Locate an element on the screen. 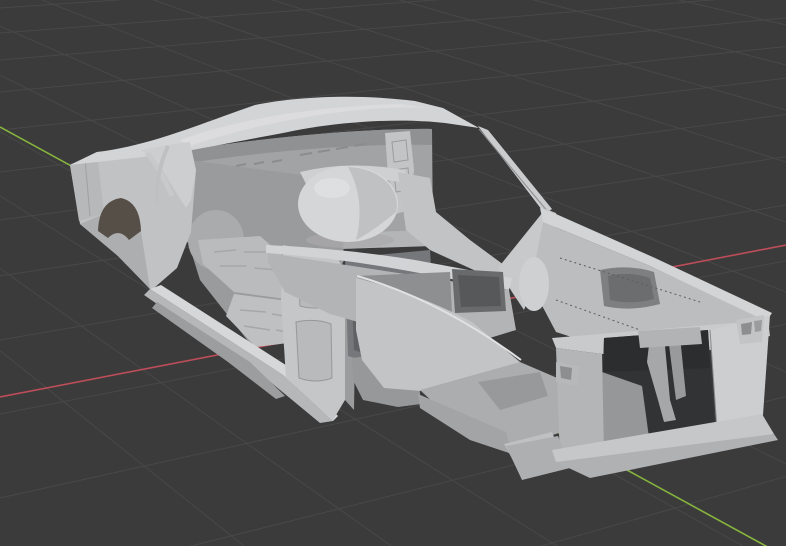  hinge-bracket-right-notch-a is located at coordinates (746, 328).